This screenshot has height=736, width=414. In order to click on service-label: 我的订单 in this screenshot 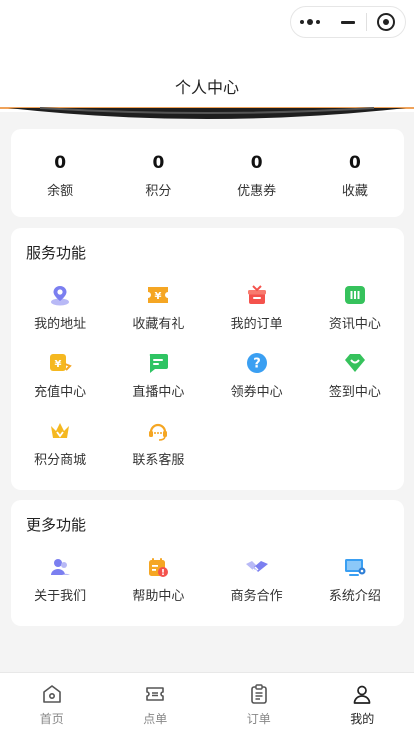, I will do `click(256, 324)`.